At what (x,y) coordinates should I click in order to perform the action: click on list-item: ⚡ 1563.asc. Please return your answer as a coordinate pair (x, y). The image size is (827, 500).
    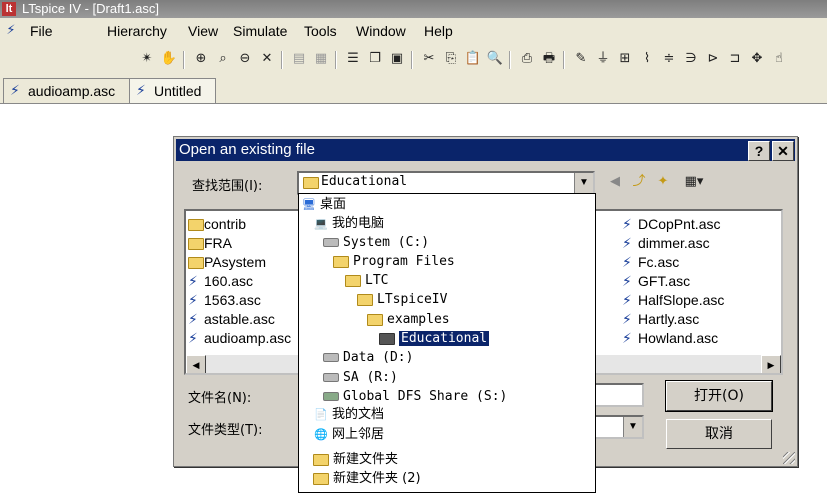
    Looking at the image, I should click on (224, 300).